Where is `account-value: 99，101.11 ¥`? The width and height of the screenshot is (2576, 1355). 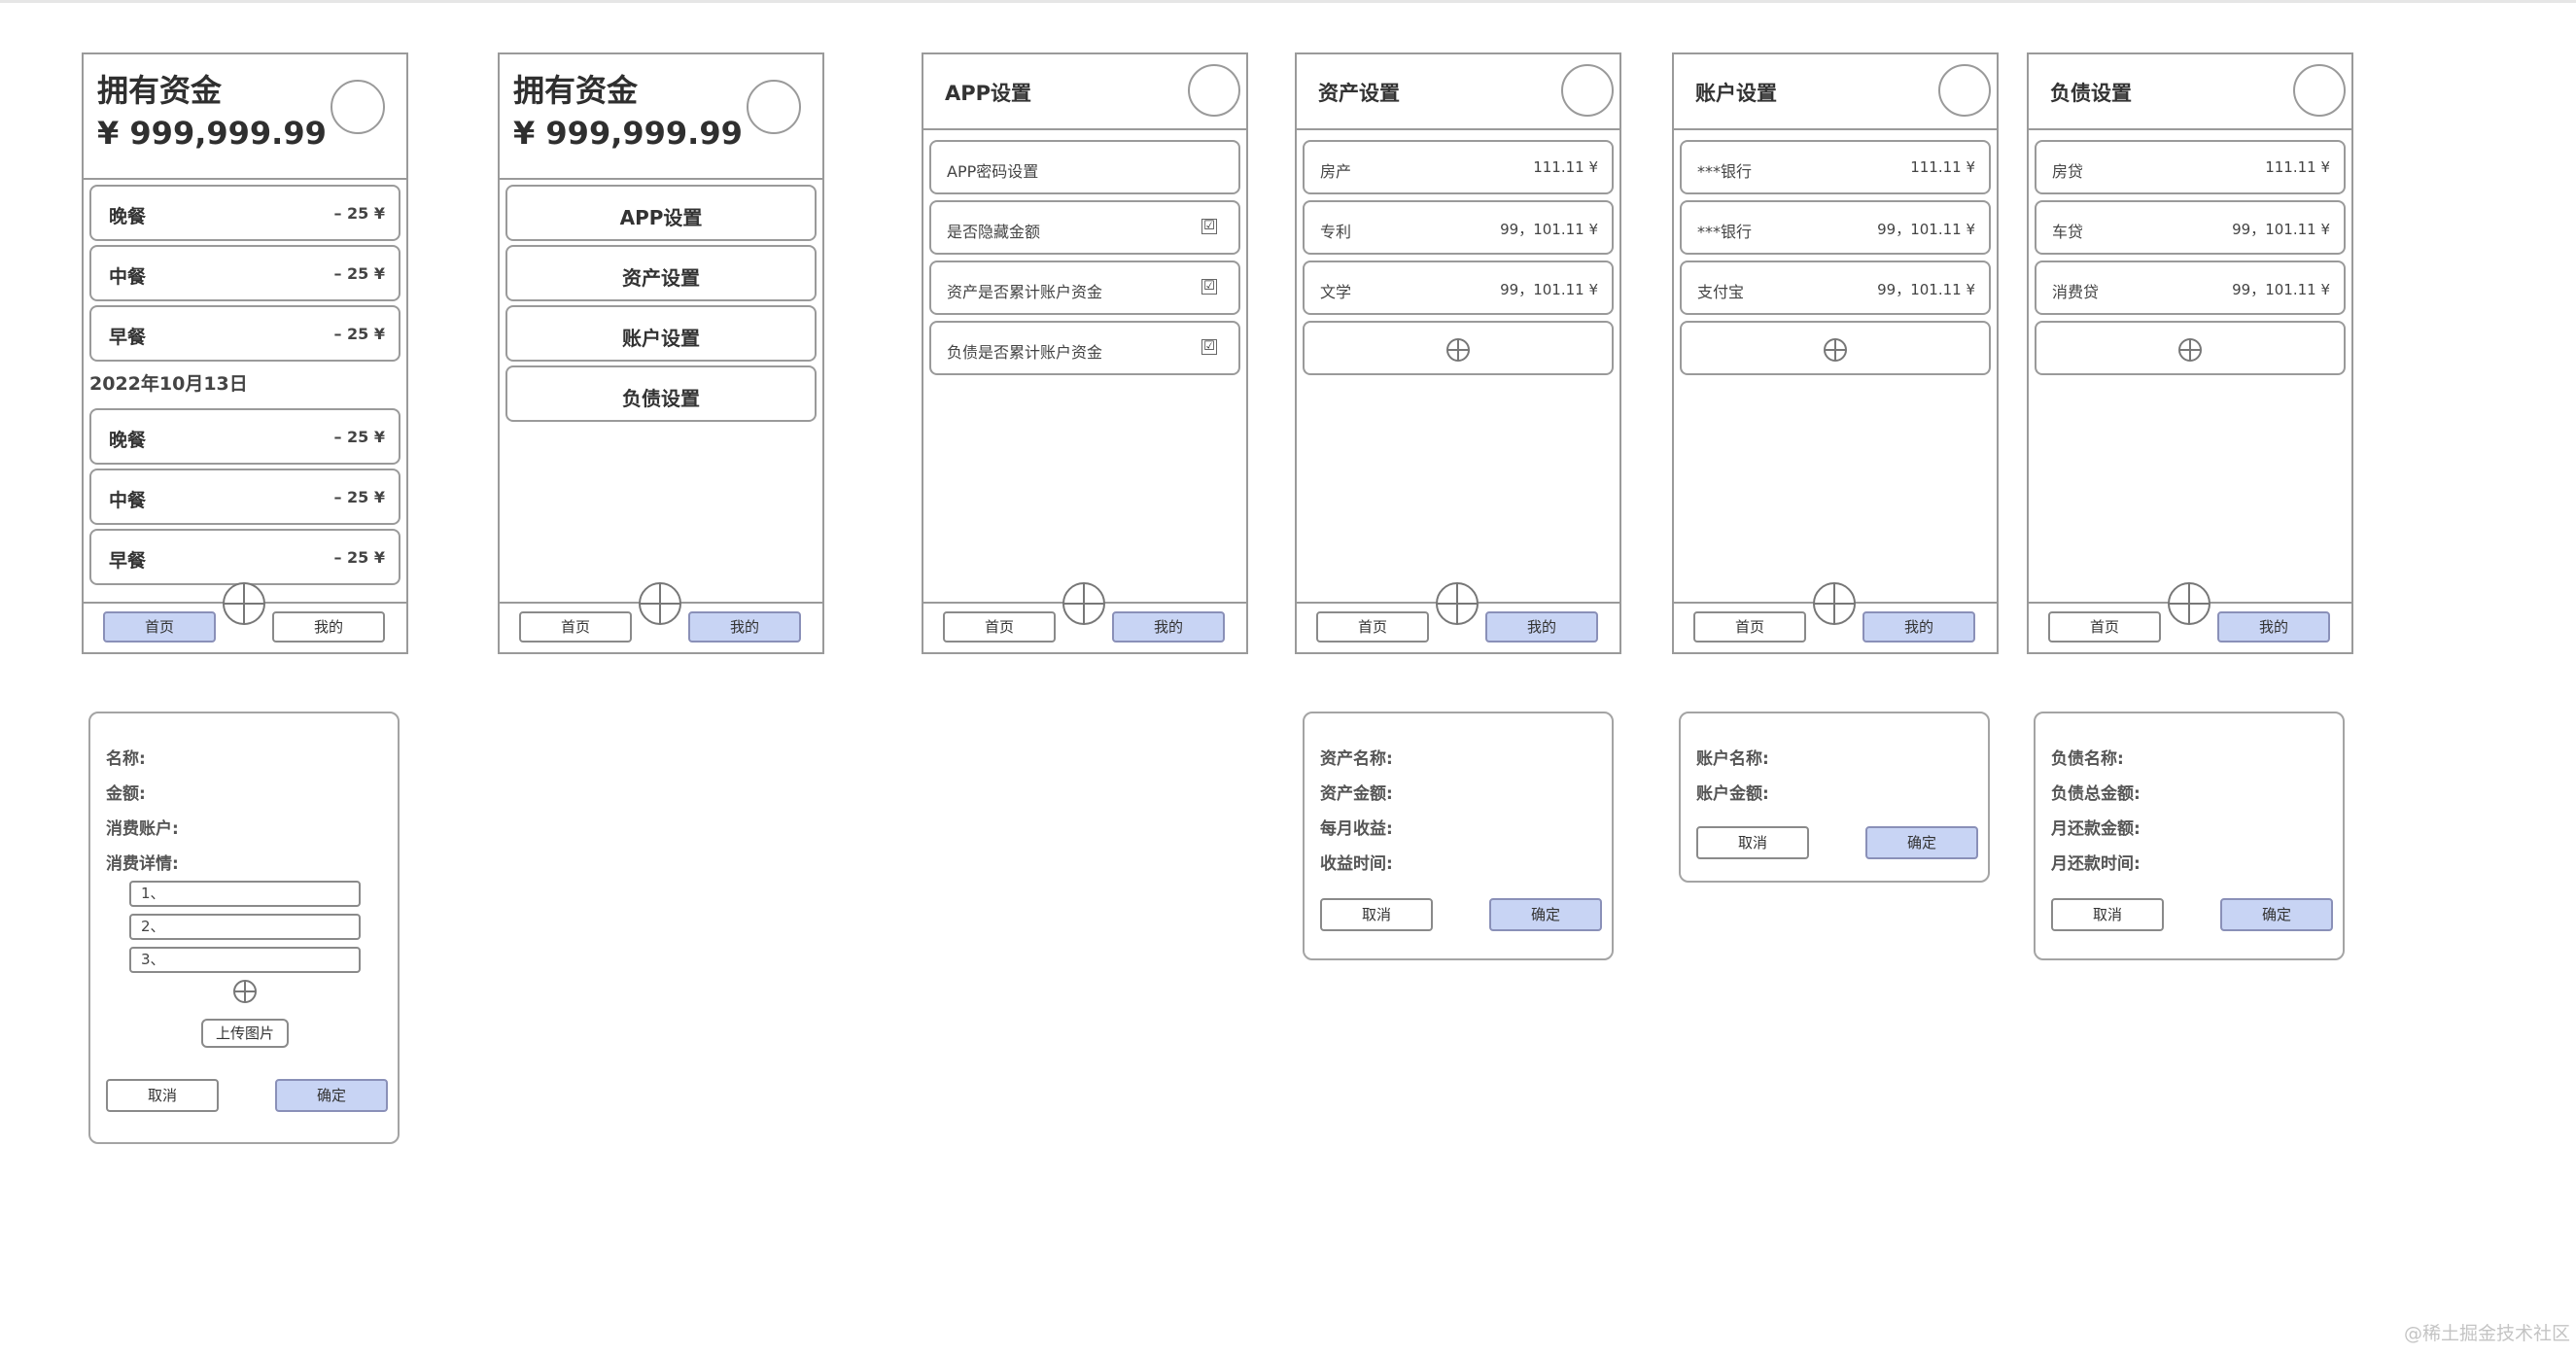 account-value: 99，101.11 ¥ is located at coordinates (1926, 230).